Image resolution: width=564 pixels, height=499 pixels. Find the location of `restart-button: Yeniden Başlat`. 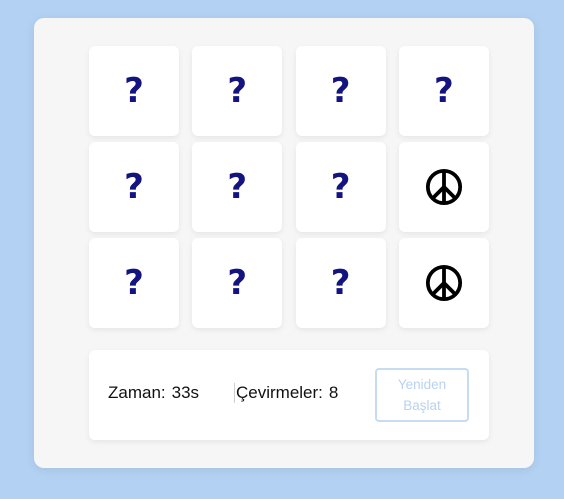

restart-button: Yeniden Başlat is located at coordinates (422, 395).